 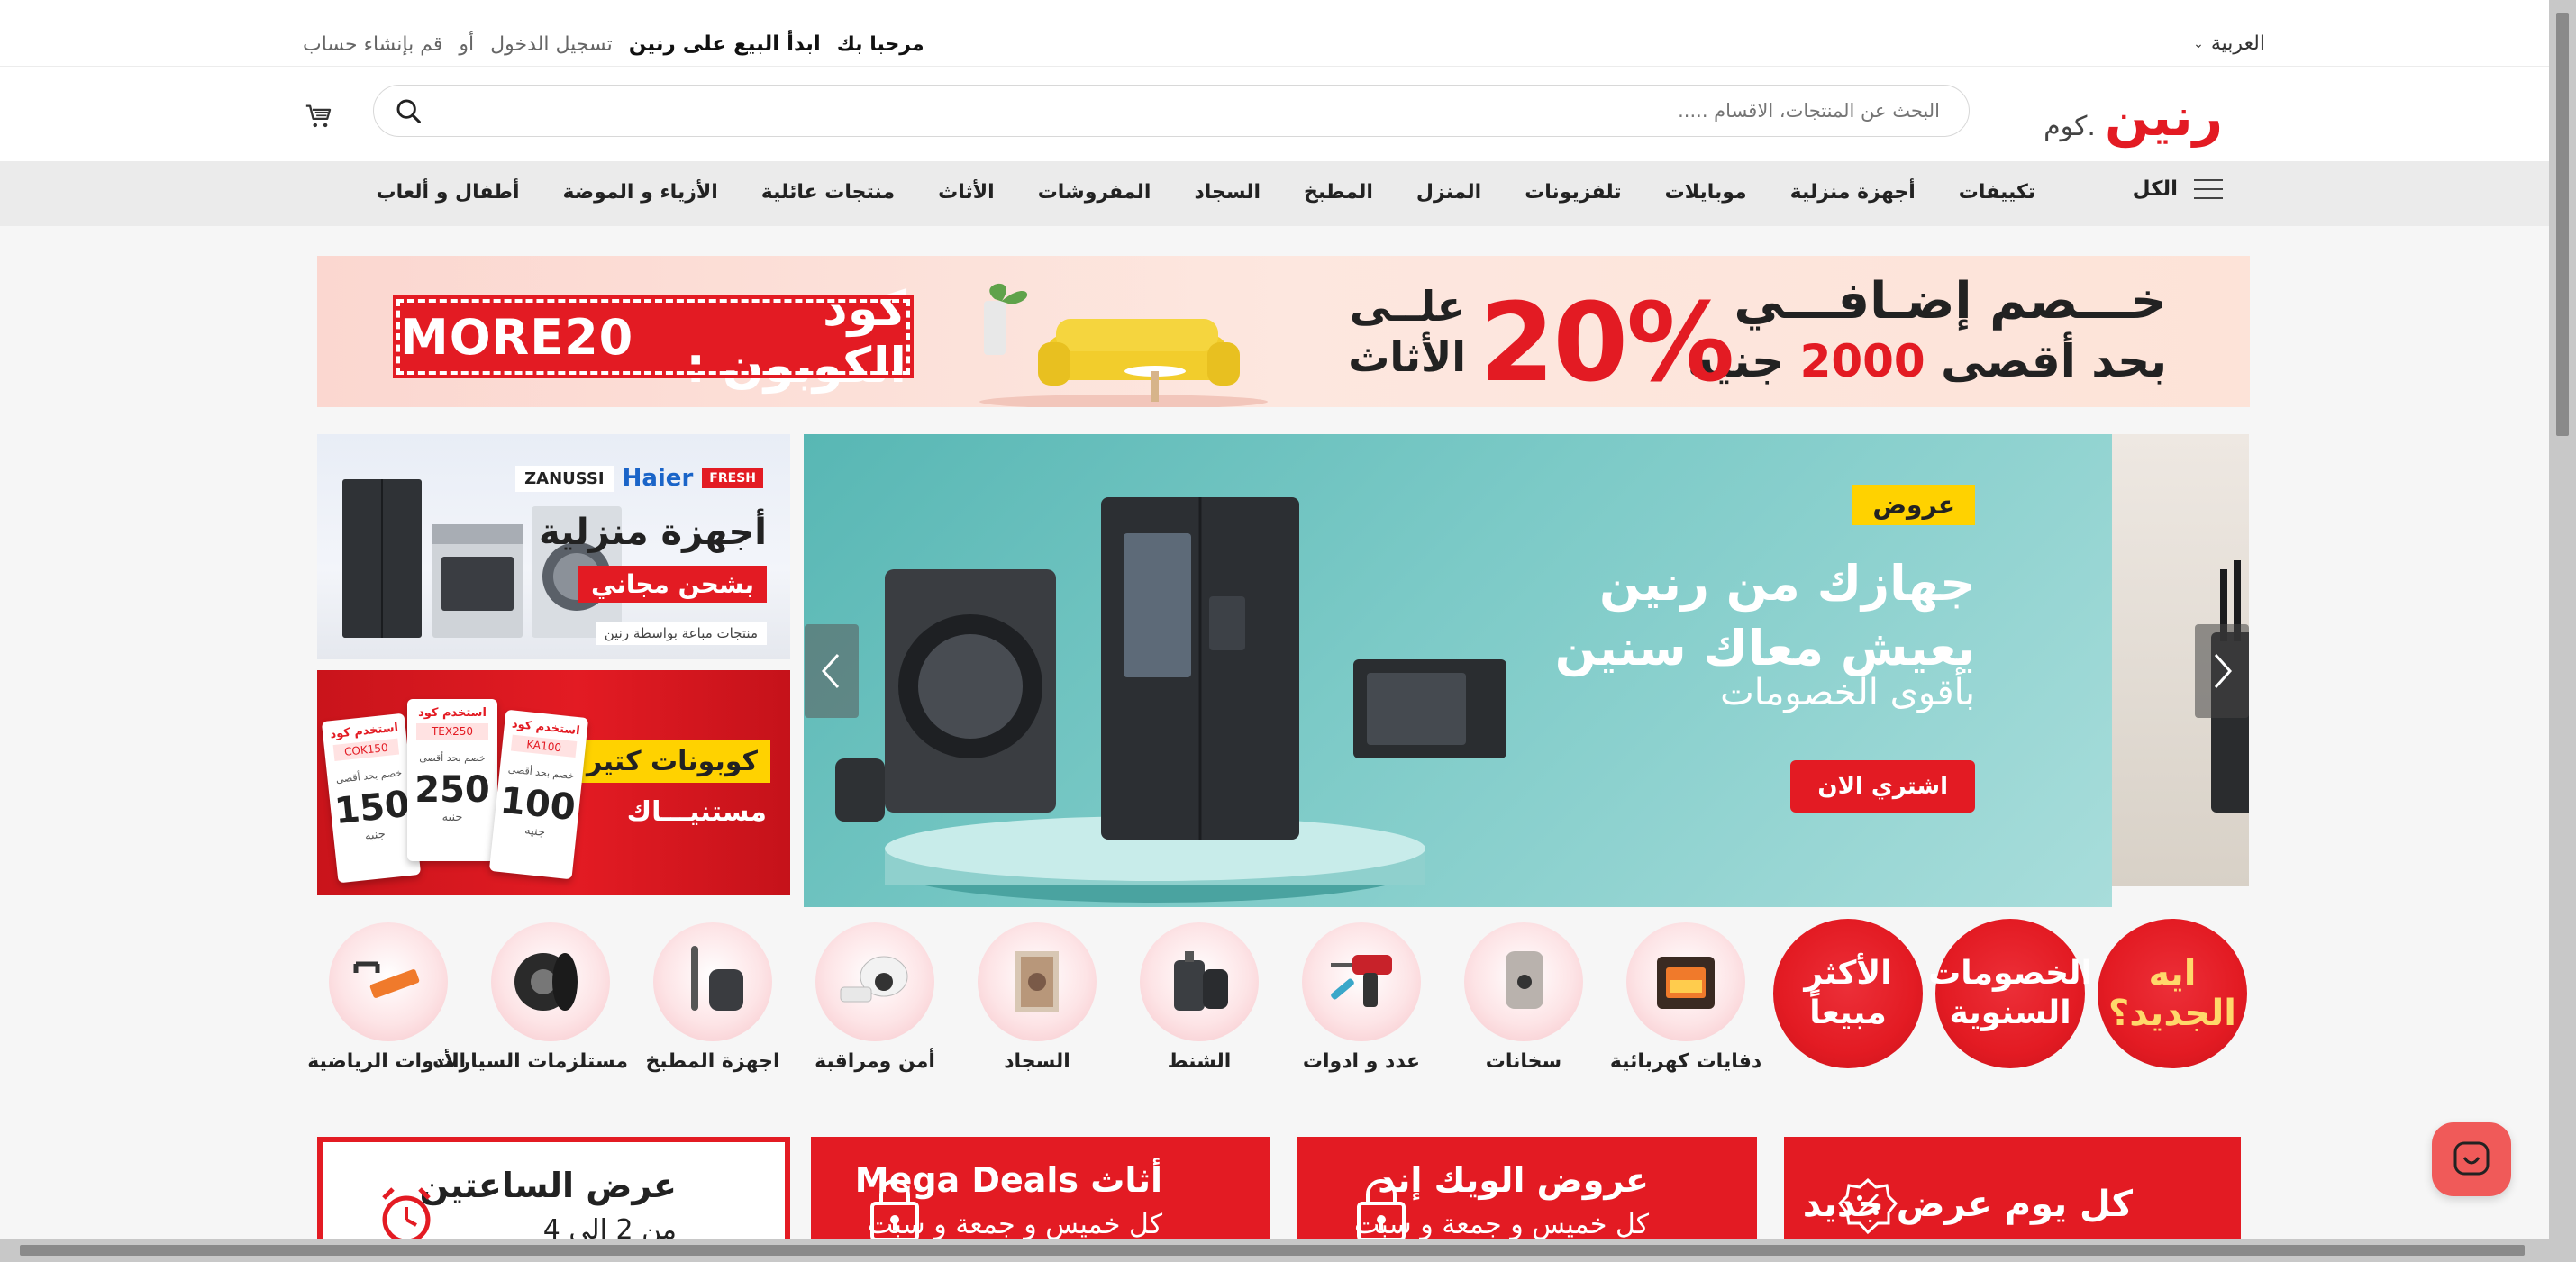 I want to click on coupon-unit: جنيه, so click(x=452, y=817).